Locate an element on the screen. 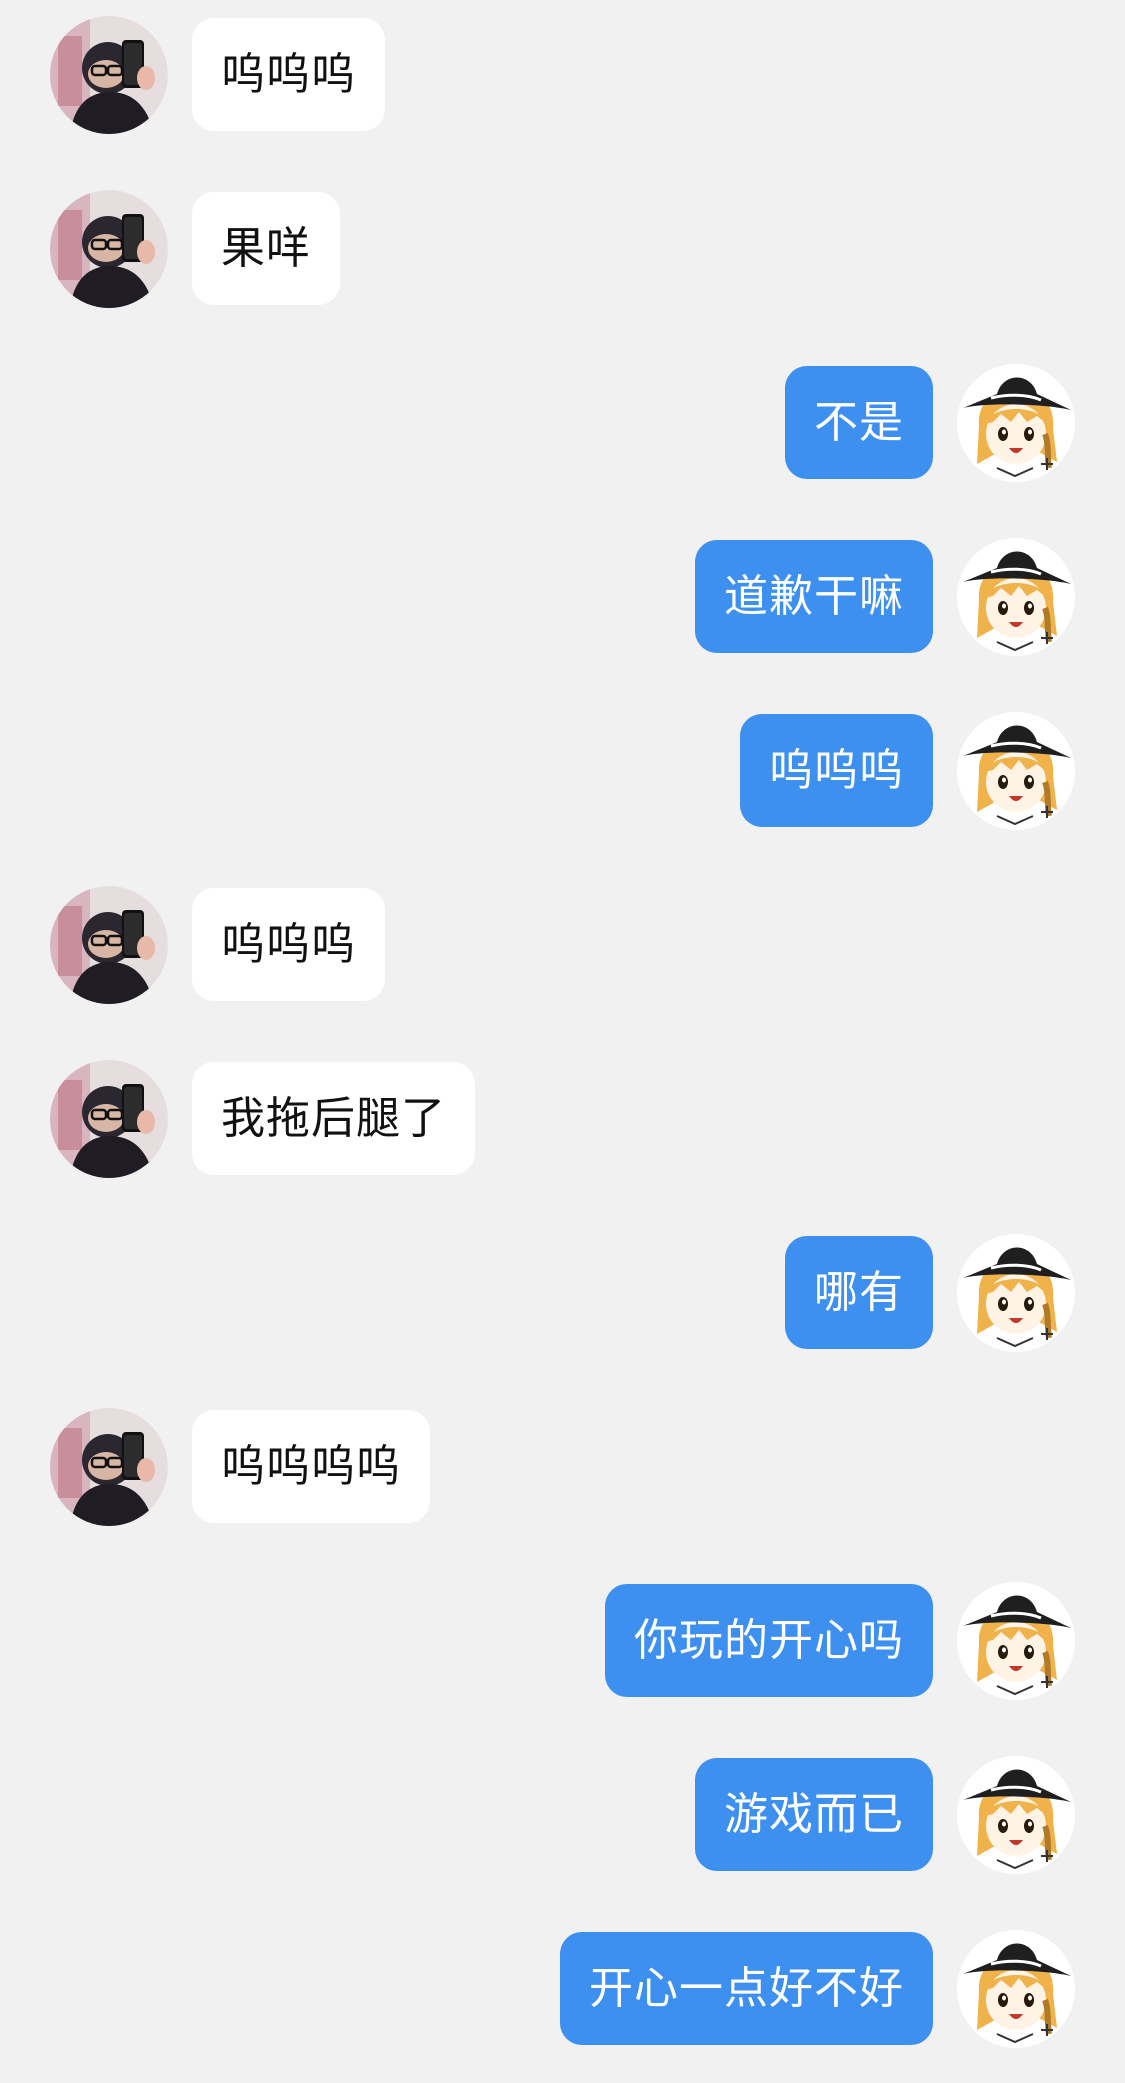 The image size is (1125, 2083). incoming-message-bubble: 我拖后腿了 is located at coordinates (333, 1118).